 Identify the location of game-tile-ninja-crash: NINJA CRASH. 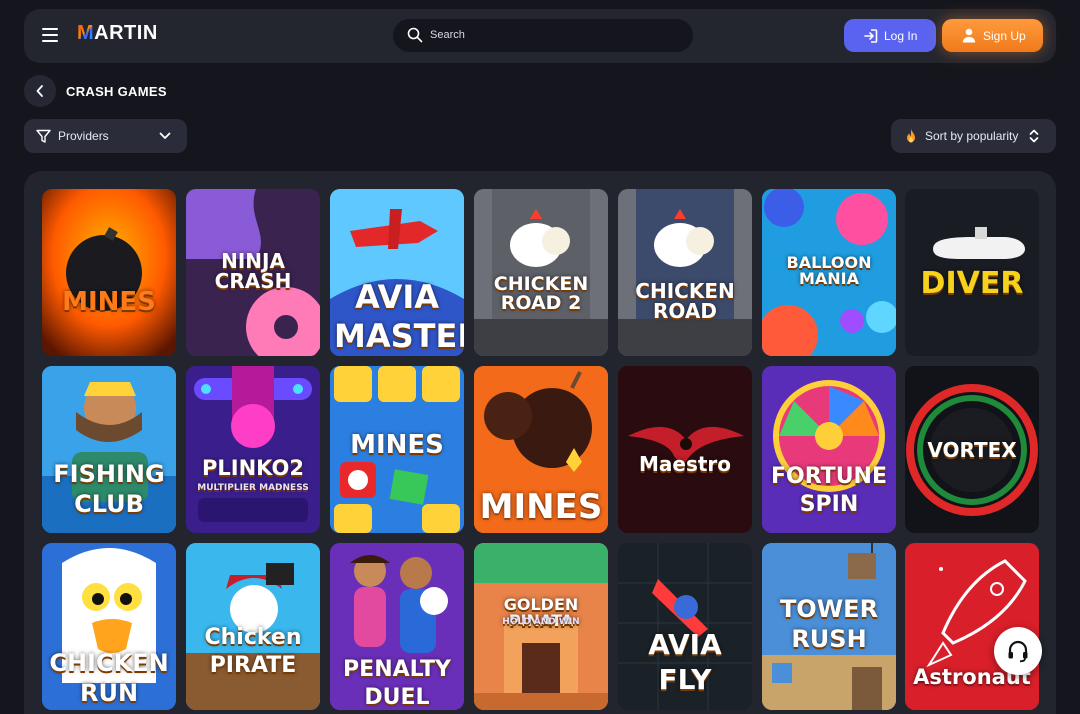
(253, 272).